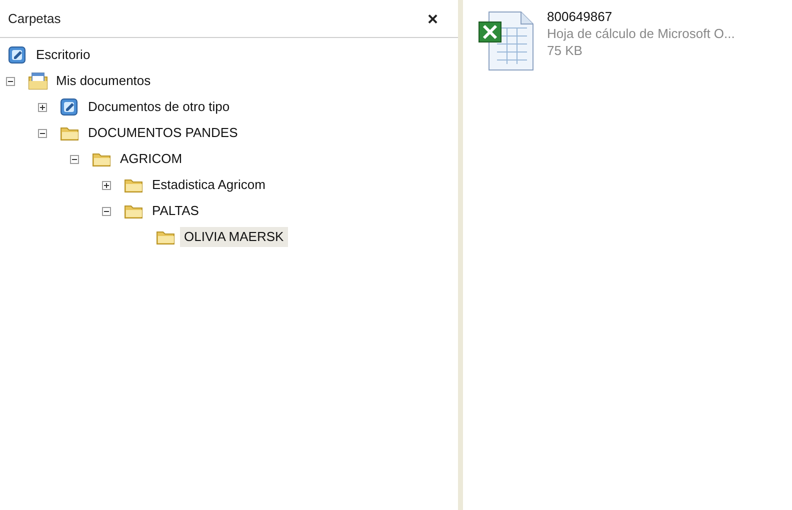 Image resolution: width=792 pixels, height=510 pixels. What do you see at coordinates (103, 81) in the screenshot?
I see `tree-item: Mis documentos` at bounding box center [103, 81].